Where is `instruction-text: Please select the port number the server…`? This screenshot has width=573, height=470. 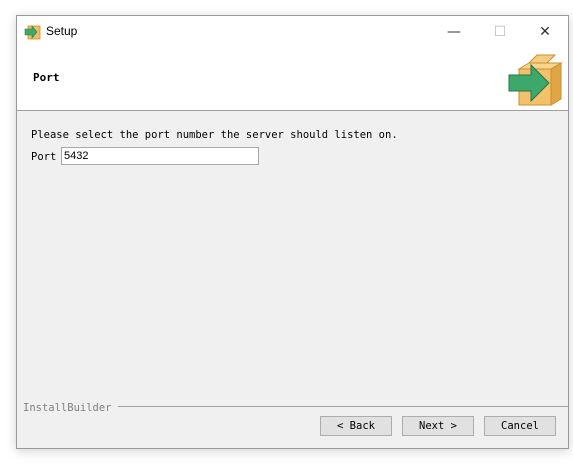 instruction-text: Please select the port number the server… is located at coordinates (214, 135).